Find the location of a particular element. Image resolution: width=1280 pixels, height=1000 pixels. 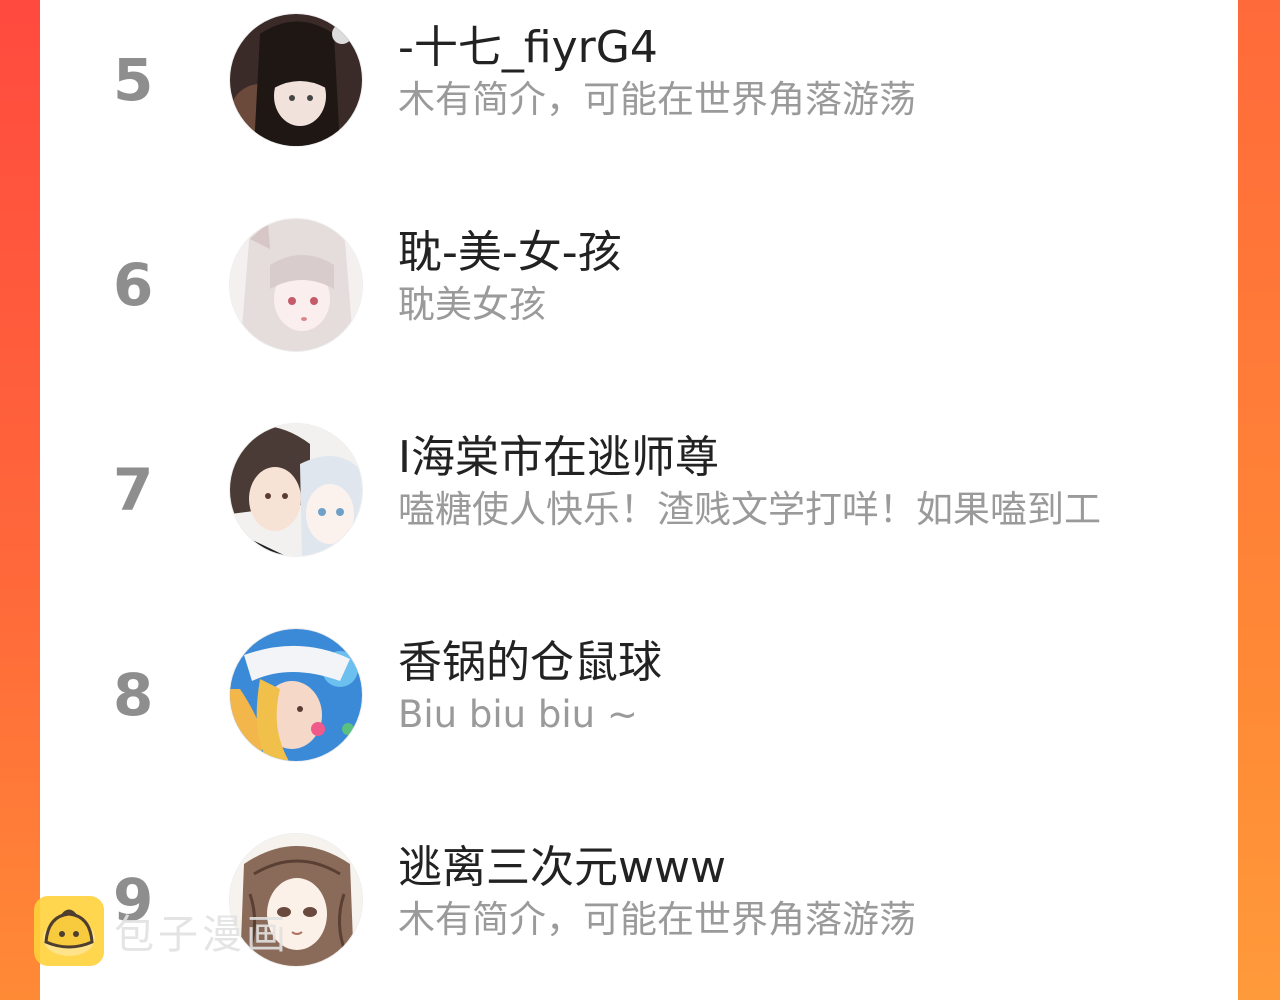

bun-logo-icon is located at coordinates (69, 931).